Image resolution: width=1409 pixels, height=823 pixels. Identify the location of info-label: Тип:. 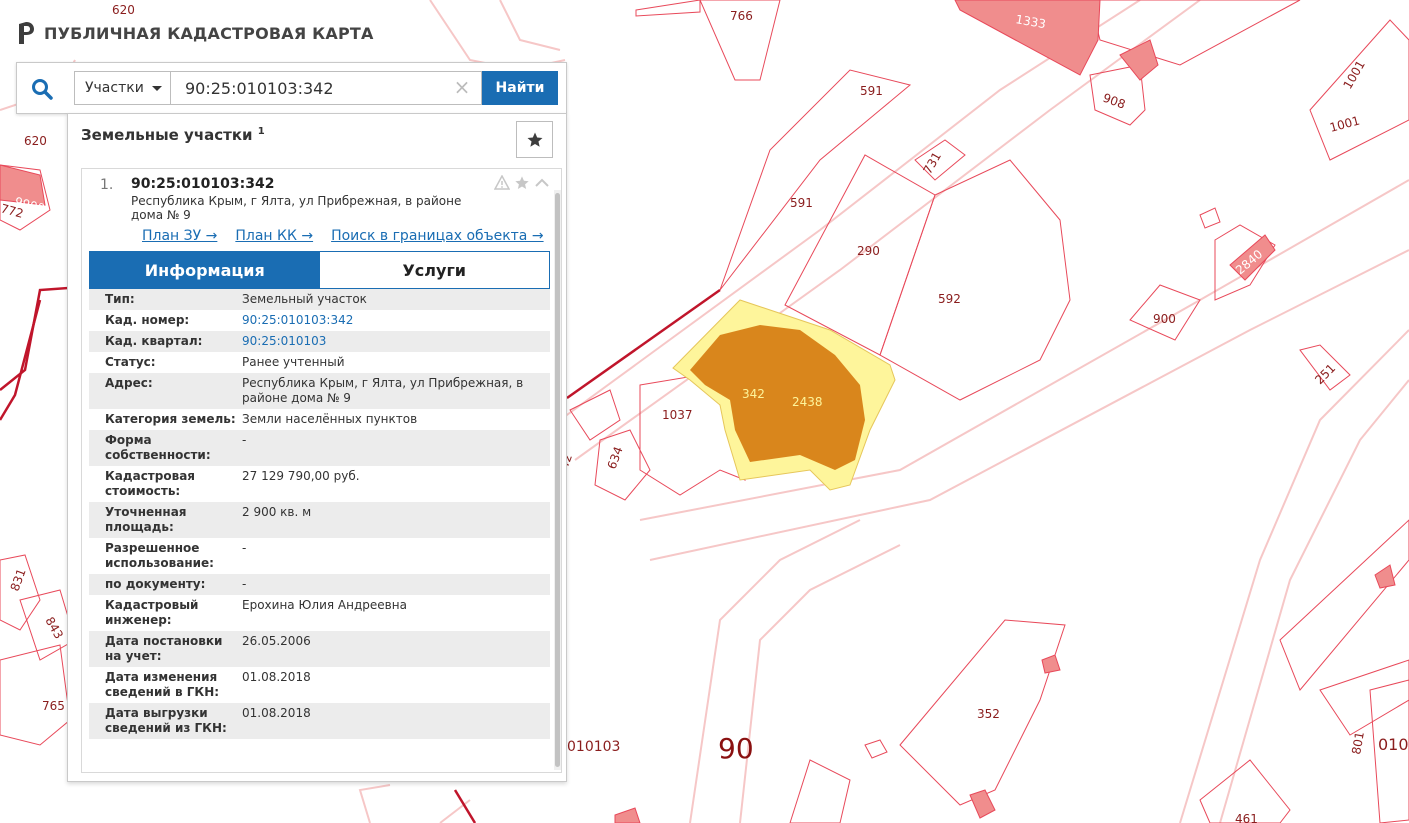
(165, 299).